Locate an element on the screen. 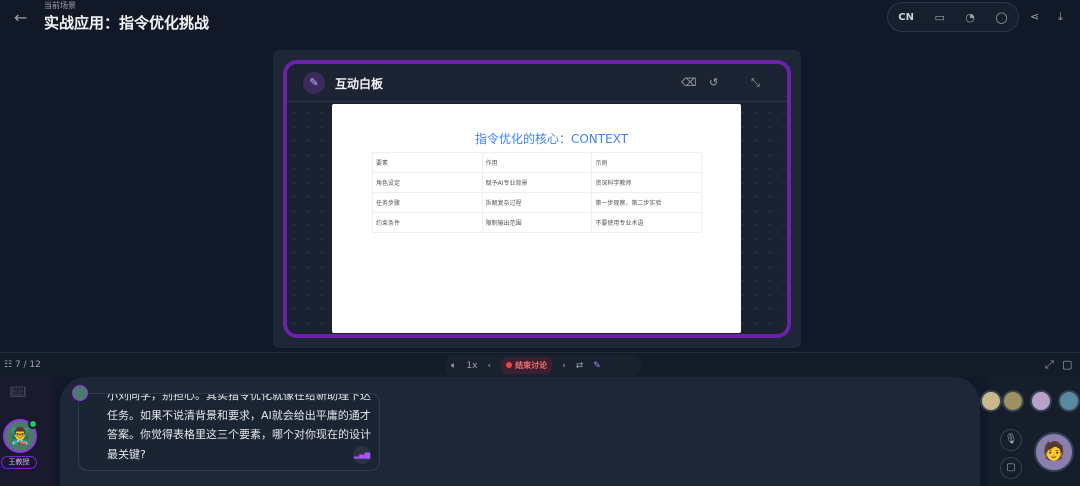 The width and height of the screenshot is (1080, 486). book-icon: 📖︎ is located at coordinates (18, 392).